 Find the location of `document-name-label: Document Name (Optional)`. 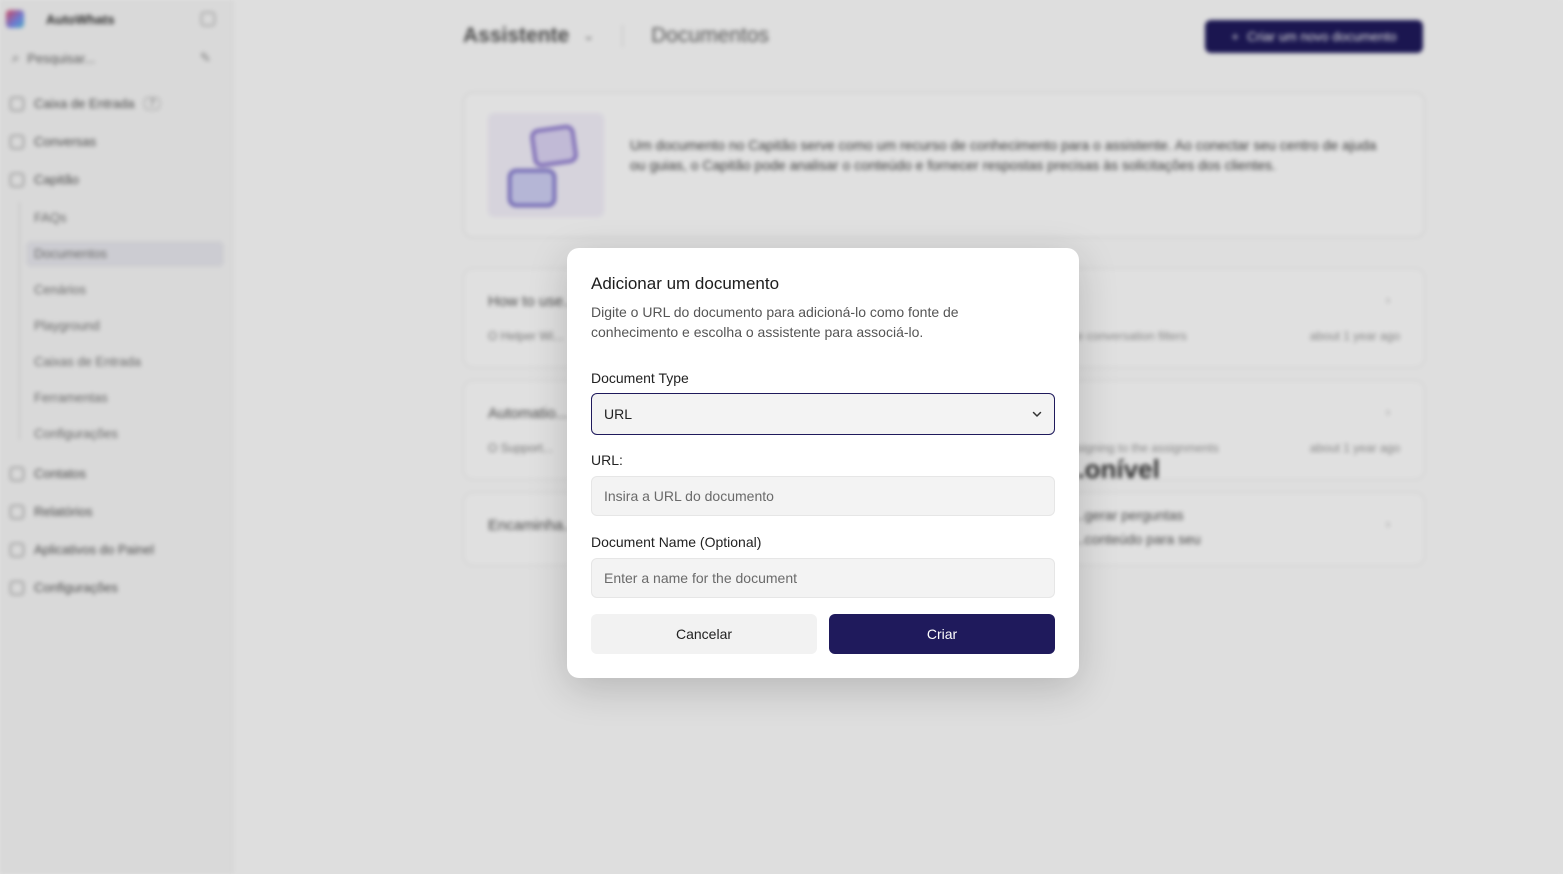

document-name-label: Document Name (Optional) is located at coordinates (676, 542).